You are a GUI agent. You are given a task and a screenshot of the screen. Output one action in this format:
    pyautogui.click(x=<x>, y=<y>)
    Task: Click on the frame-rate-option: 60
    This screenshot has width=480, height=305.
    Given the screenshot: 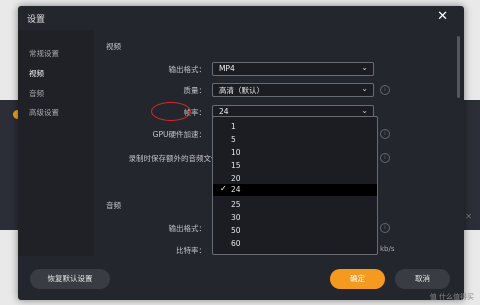 What is the action you would take?
    pyautogui.click(x=295, y=244)
    